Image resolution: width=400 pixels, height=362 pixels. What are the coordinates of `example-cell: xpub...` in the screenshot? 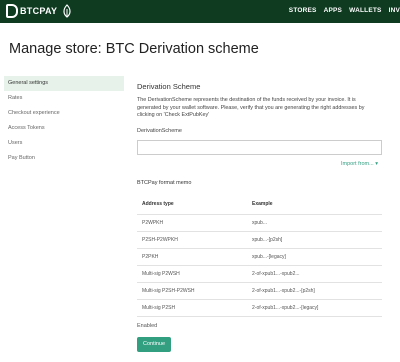 It's located at (314, 223).